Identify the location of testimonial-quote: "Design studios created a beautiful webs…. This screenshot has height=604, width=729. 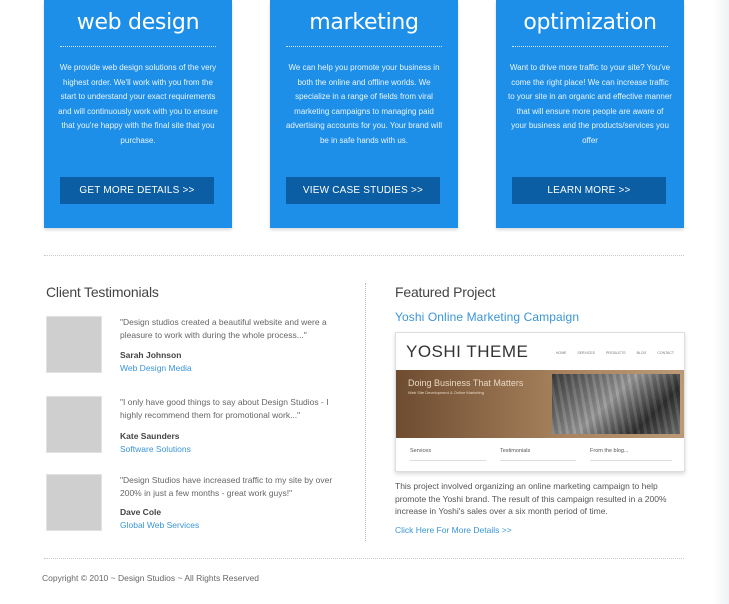
(223, 328).